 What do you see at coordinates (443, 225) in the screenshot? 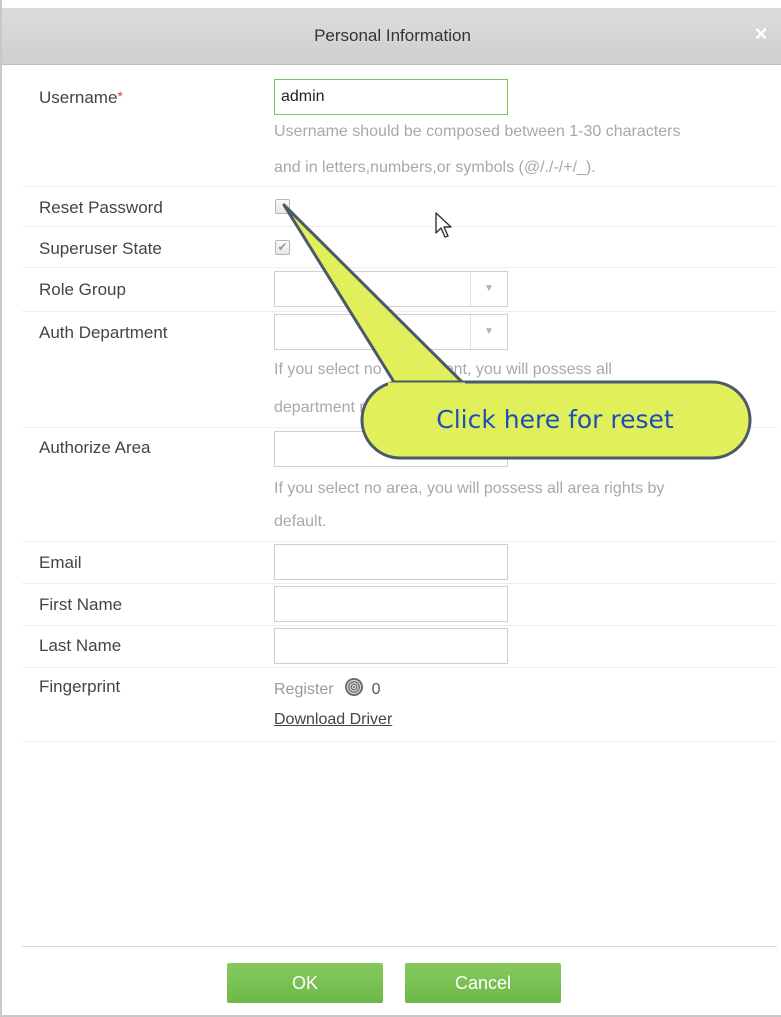
I see `mouse-pointer-icon` at bounding box center [443, 225].